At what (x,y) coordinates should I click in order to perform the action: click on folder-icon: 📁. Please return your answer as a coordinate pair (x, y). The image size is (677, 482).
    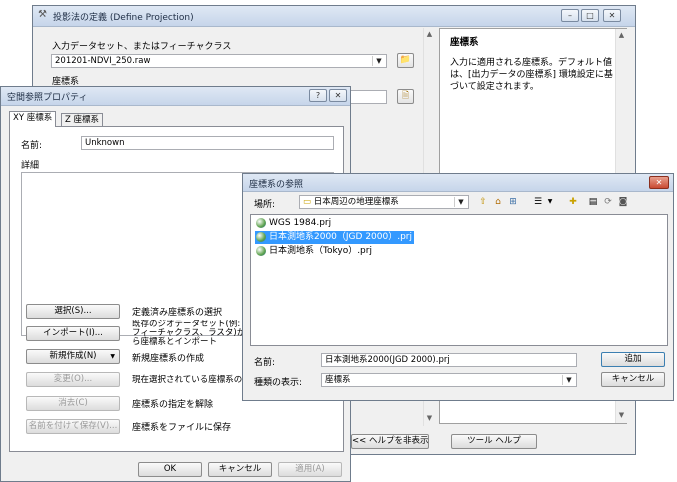
    Looking at the image, I should click on (405, 60).